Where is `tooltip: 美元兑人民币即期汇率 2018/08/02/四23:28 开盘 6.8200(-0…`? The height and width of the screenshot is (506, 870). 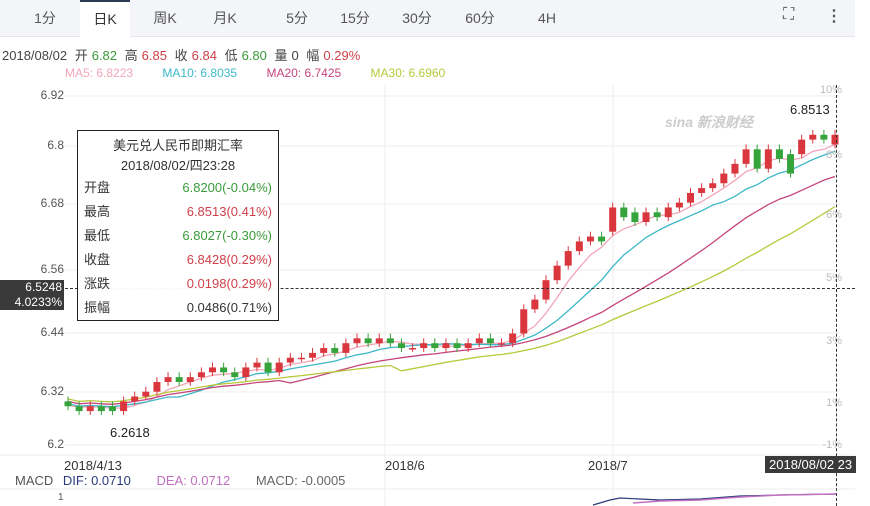 tooltip: 美元兑人民币即期汇率 2018/08/02/四23:28 开盘 6.8200(-0… is located at coordinates (178, 225).